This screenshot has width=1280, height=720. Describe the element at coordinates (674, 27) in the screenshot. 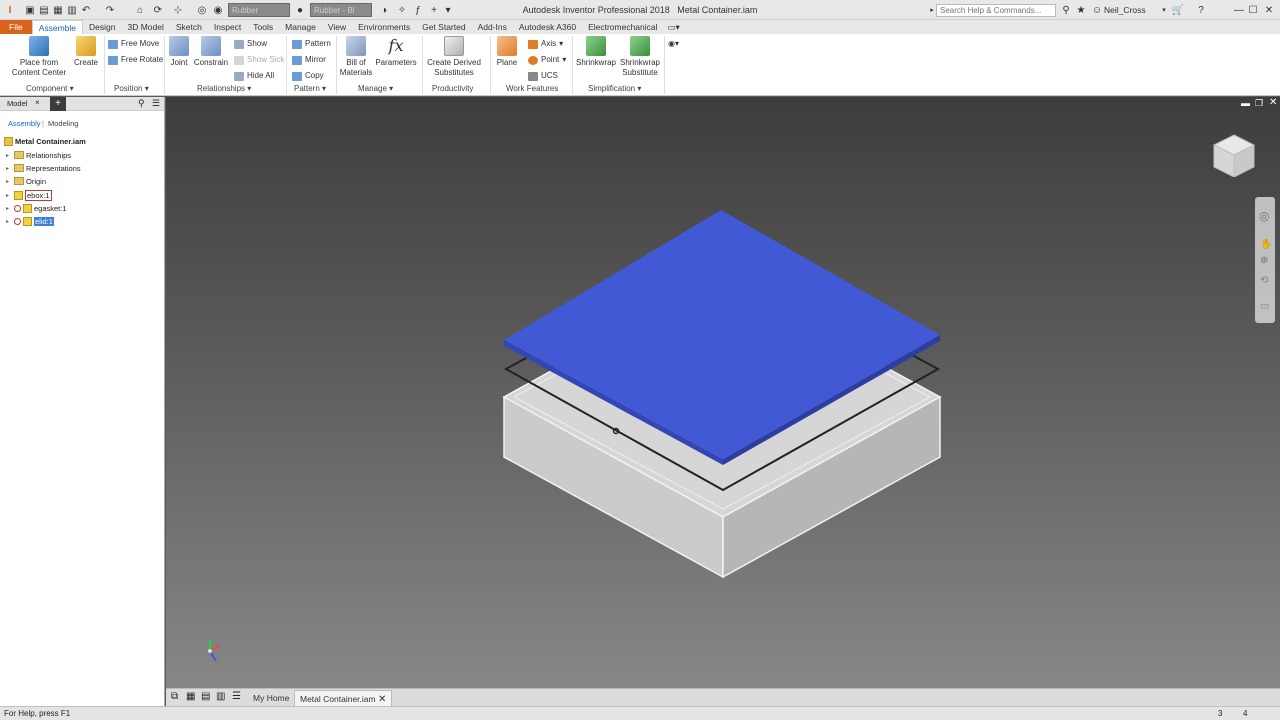

I see `video-toggle-icon: ▭▾` at that location.